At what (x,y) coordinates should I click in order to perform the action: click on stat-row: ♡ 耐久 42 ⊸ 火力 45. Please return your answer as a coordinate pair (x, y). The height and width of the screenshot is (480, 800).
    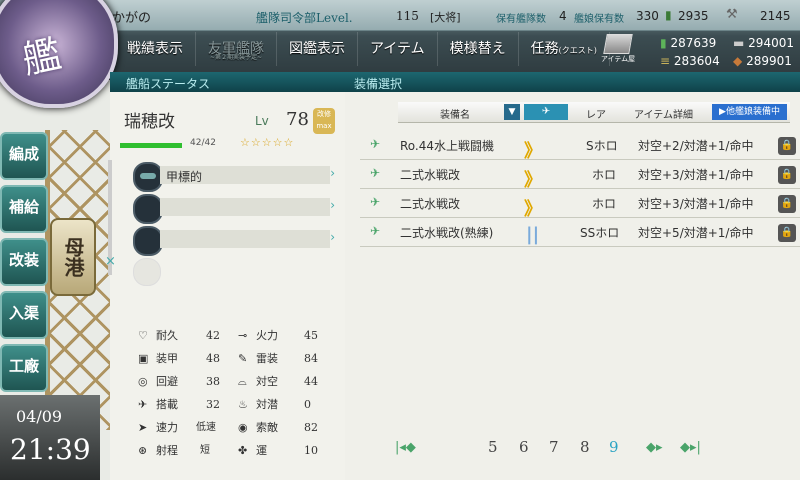
    Looking at the image, I should click on (228, 336).